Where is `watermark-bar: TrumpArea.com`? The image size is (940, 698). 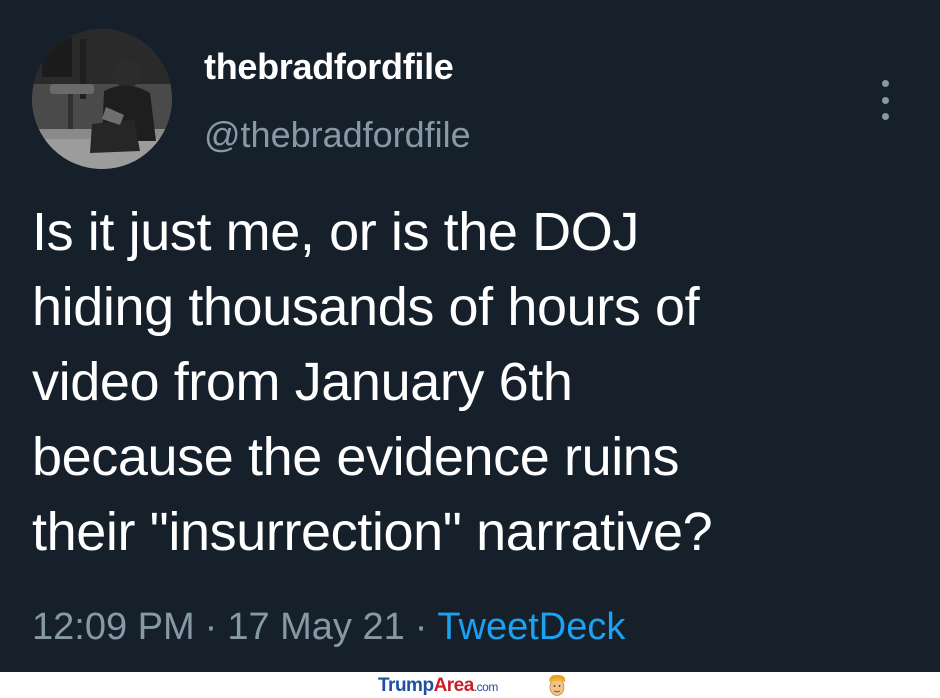
watermark-bar: TrumpArea.com is located at coordinates (470, 685).